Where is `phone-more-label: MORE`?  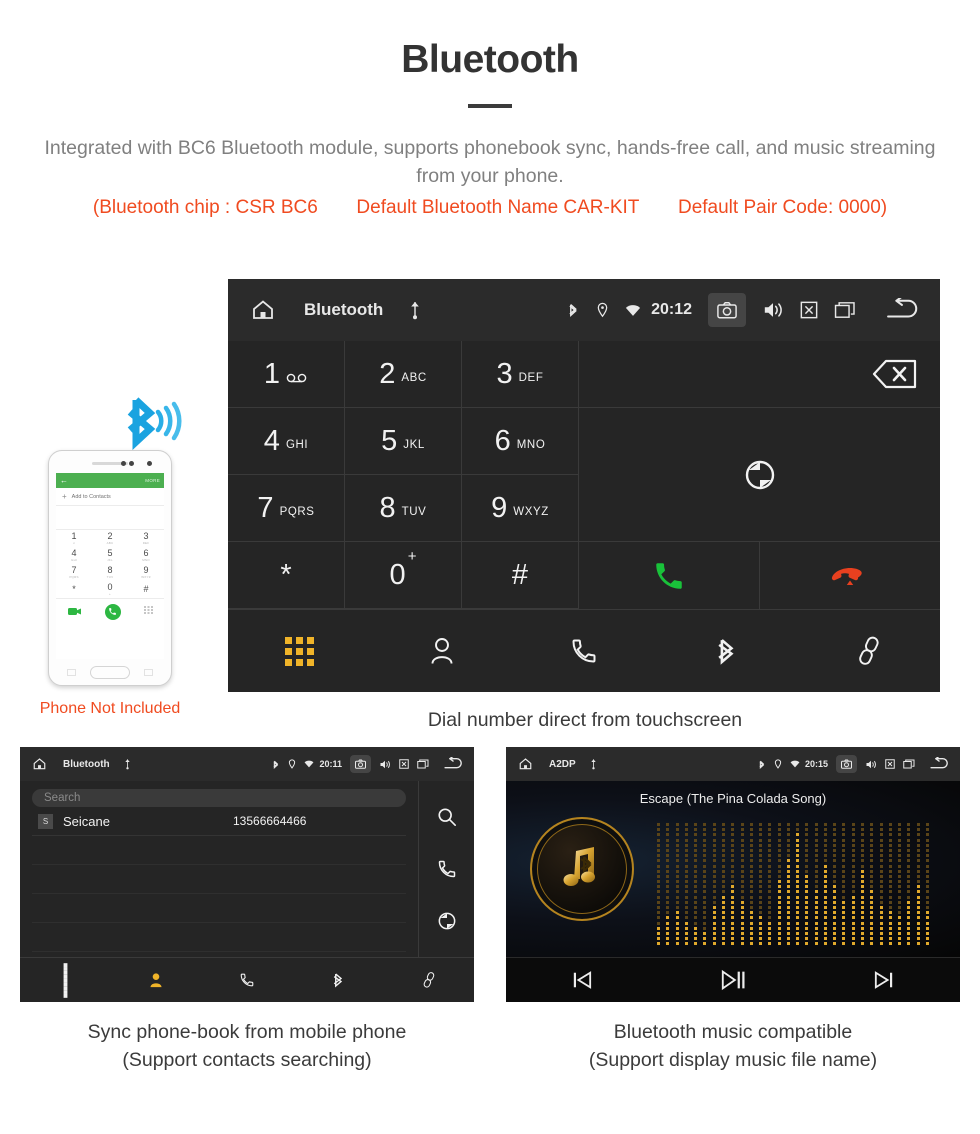 phone-more-label: MORE is located at coordinates (152, 480).